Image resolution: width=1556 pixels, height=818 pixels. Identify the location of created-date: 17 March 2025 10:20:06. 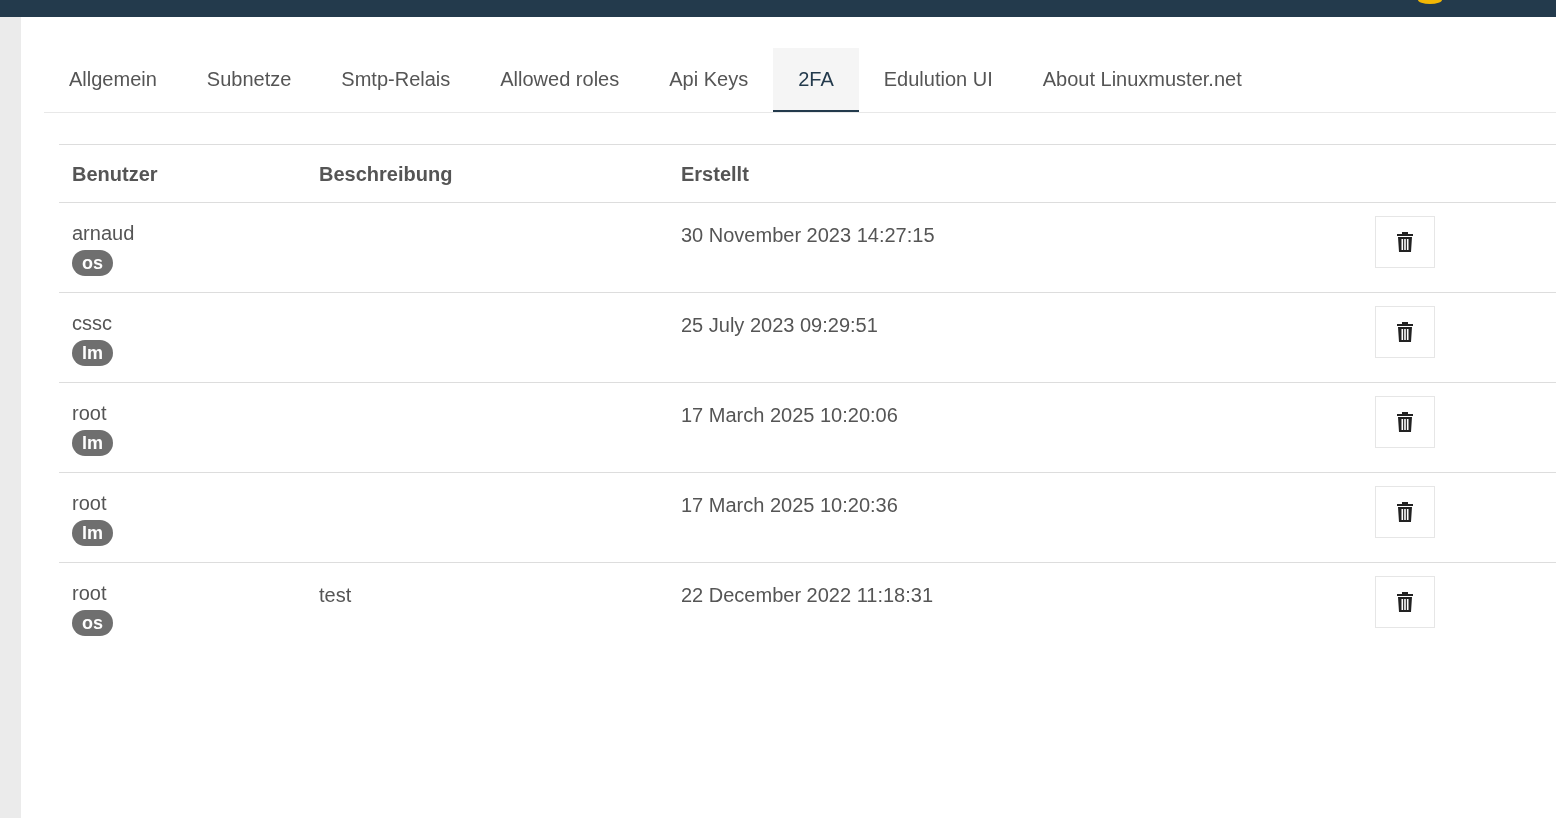
(789, 415).